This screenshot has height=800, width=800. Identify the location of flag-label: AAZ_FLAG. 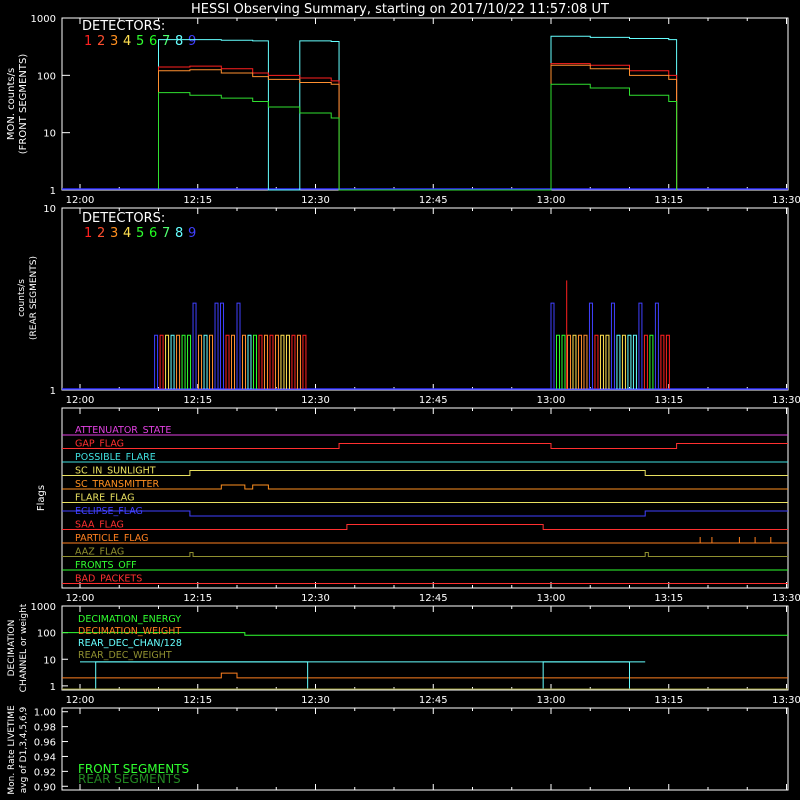
(99, 552).